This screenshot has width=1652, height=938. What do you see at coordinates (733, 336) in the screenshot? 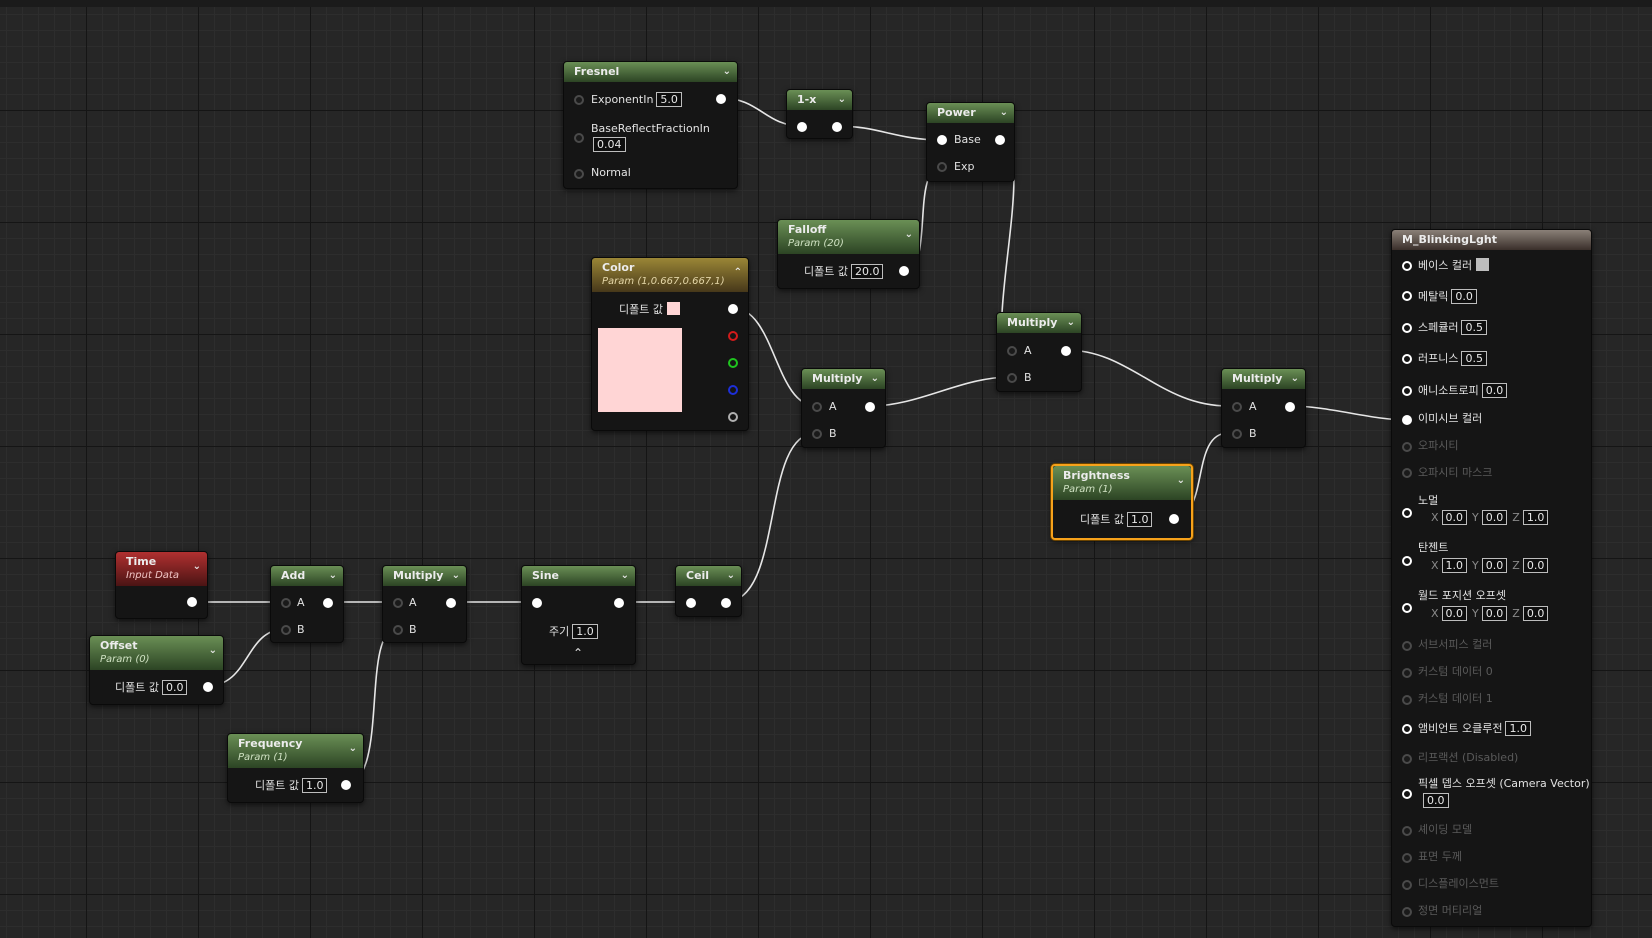
I see `color-r-output-pin` at bounding box center [733, 336].